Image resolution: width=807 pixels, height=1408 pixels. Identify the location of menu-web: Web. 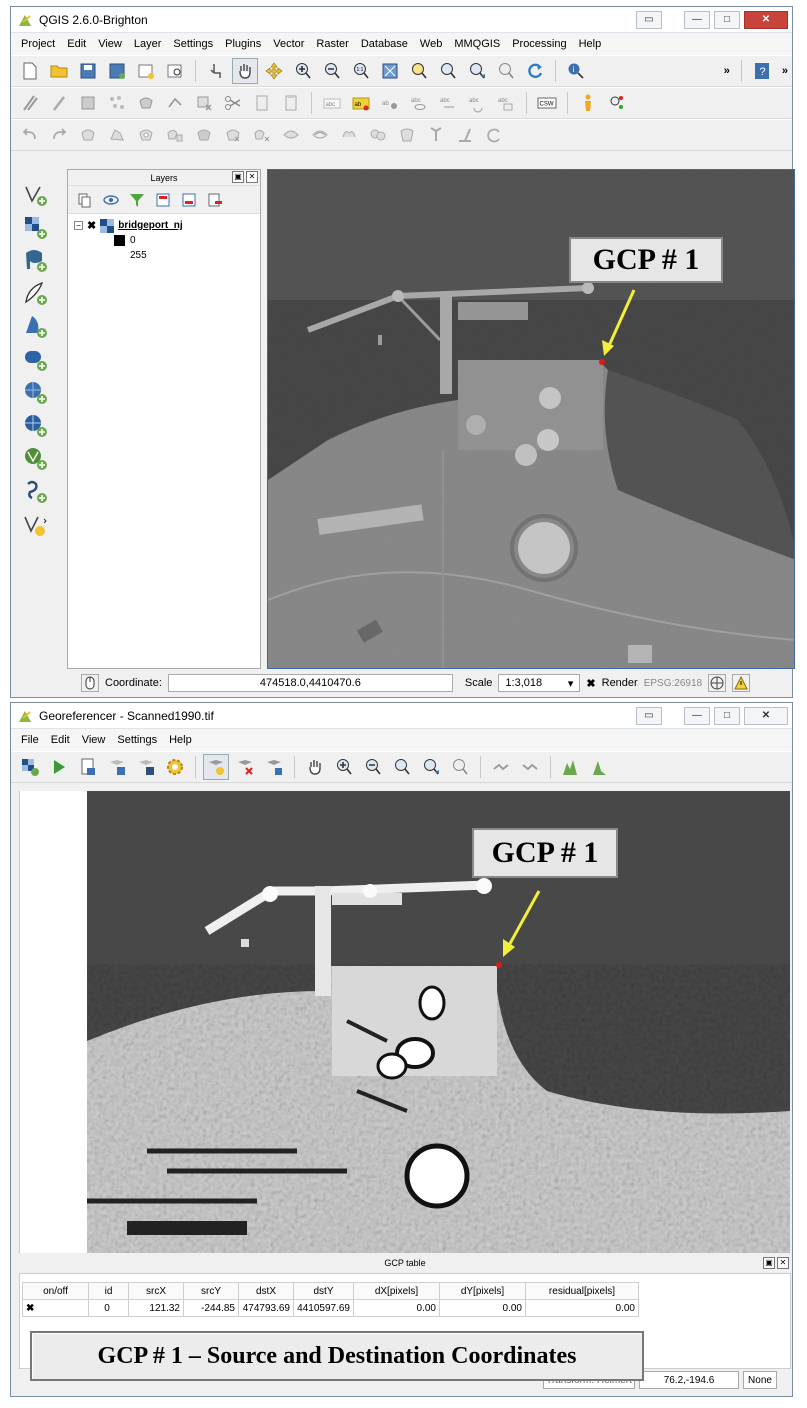
(431, 44).